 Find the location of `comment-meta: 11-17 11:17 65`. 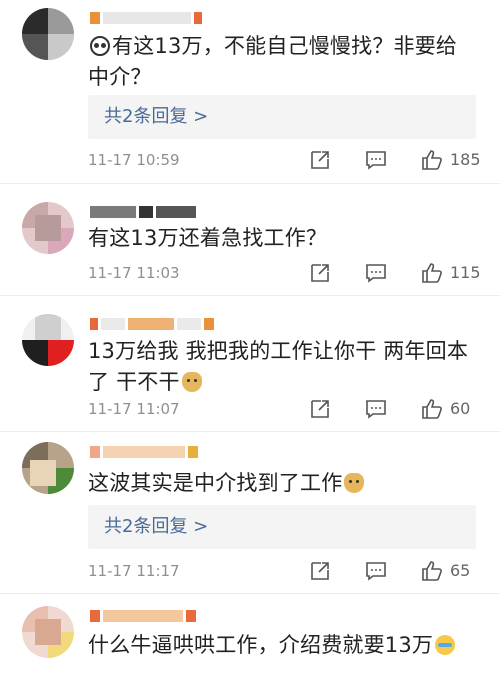

comment-meta: 11-17 11:17 65 is located at coordinates (288, 571).